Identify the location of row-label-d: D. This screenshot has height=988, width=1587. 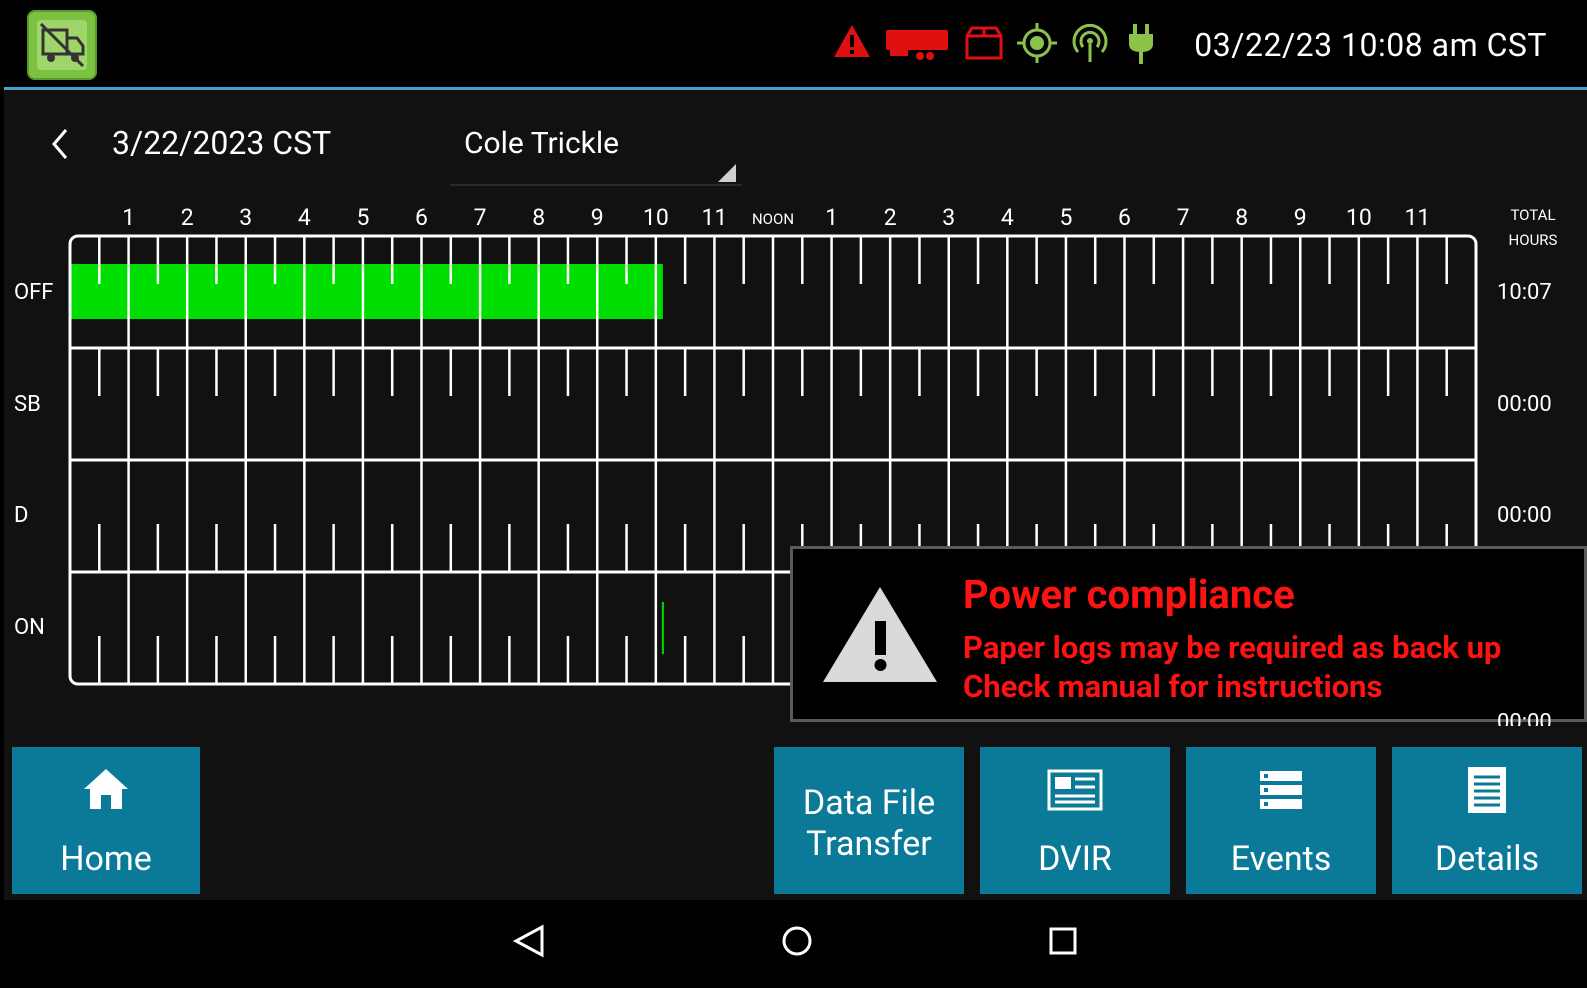
(21, 515).